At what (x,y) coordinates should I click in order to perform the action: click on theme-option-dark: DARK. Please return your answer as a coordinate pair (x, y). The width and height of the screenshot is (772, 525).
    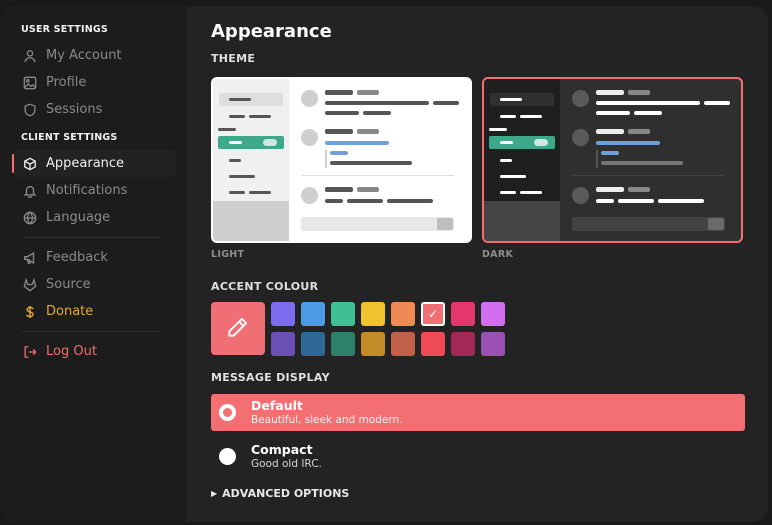
    Looking at the image, I should click on (612, 168).